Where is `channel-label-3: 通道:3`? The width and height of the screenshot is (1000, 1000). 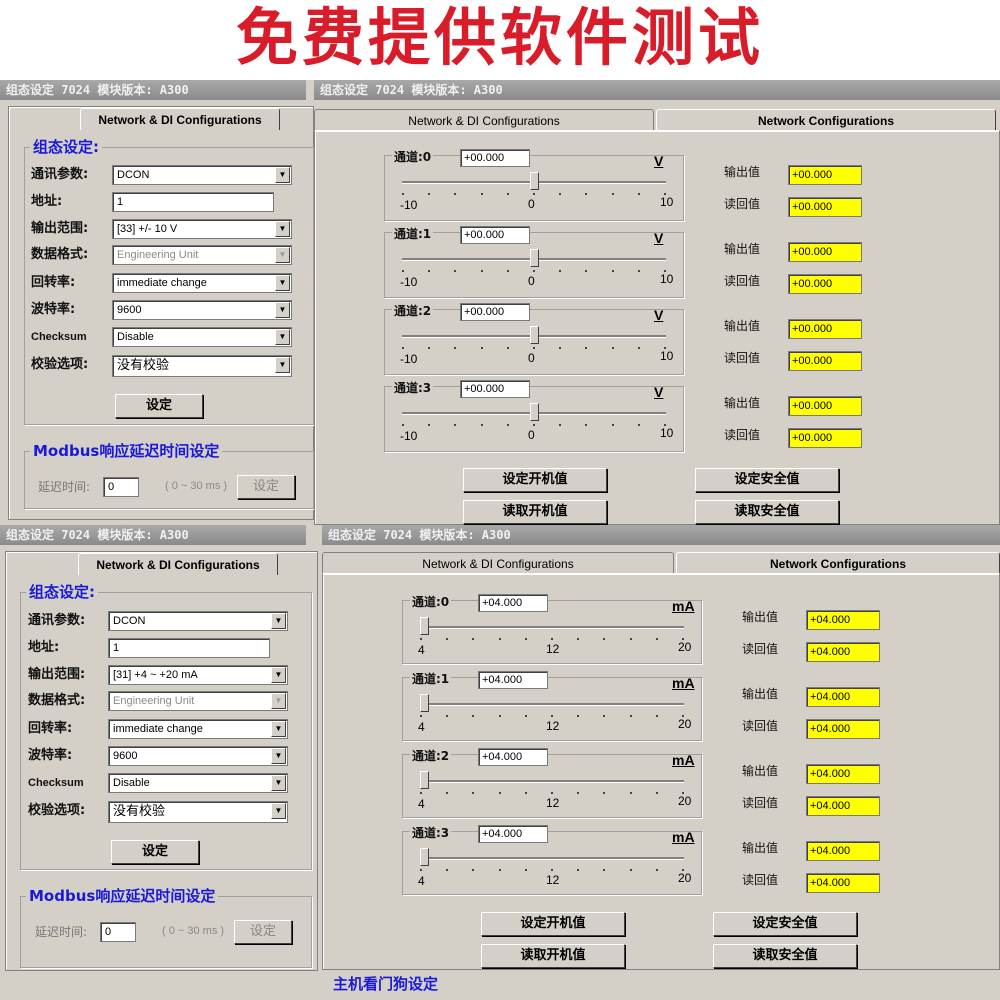
channel-label-3: 通道:3 is located at coordinates (431, 832).